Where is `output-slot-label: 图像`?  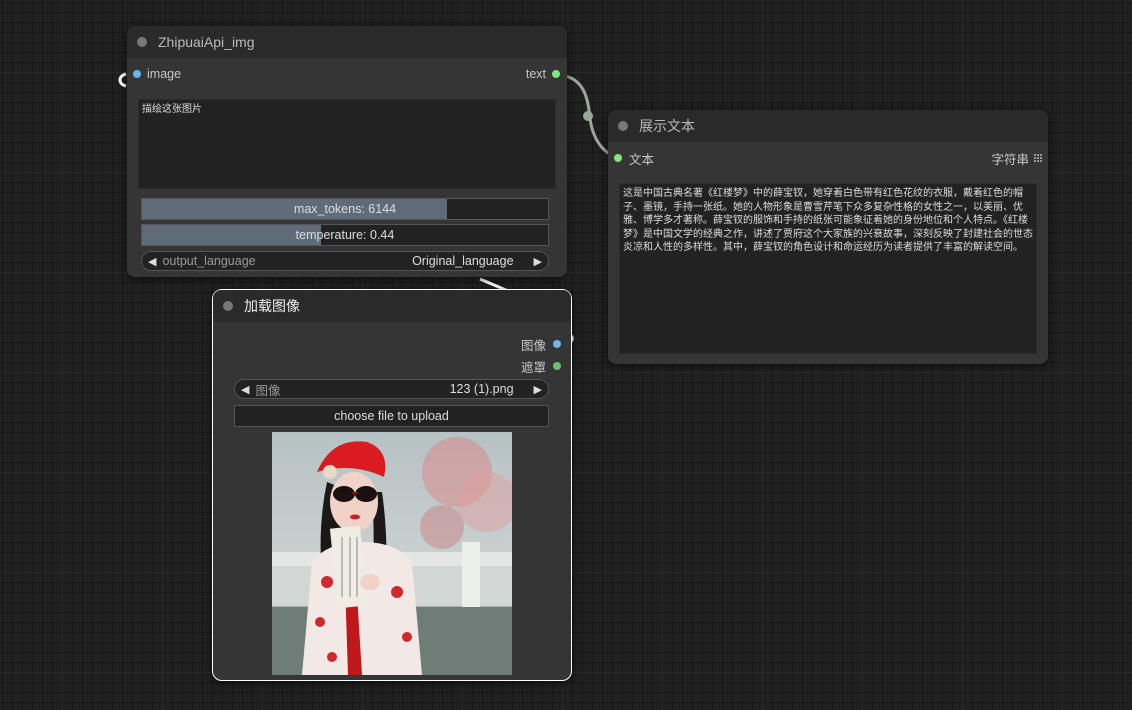
output-slot-label: 图像 is located at coordinates (533, 345).